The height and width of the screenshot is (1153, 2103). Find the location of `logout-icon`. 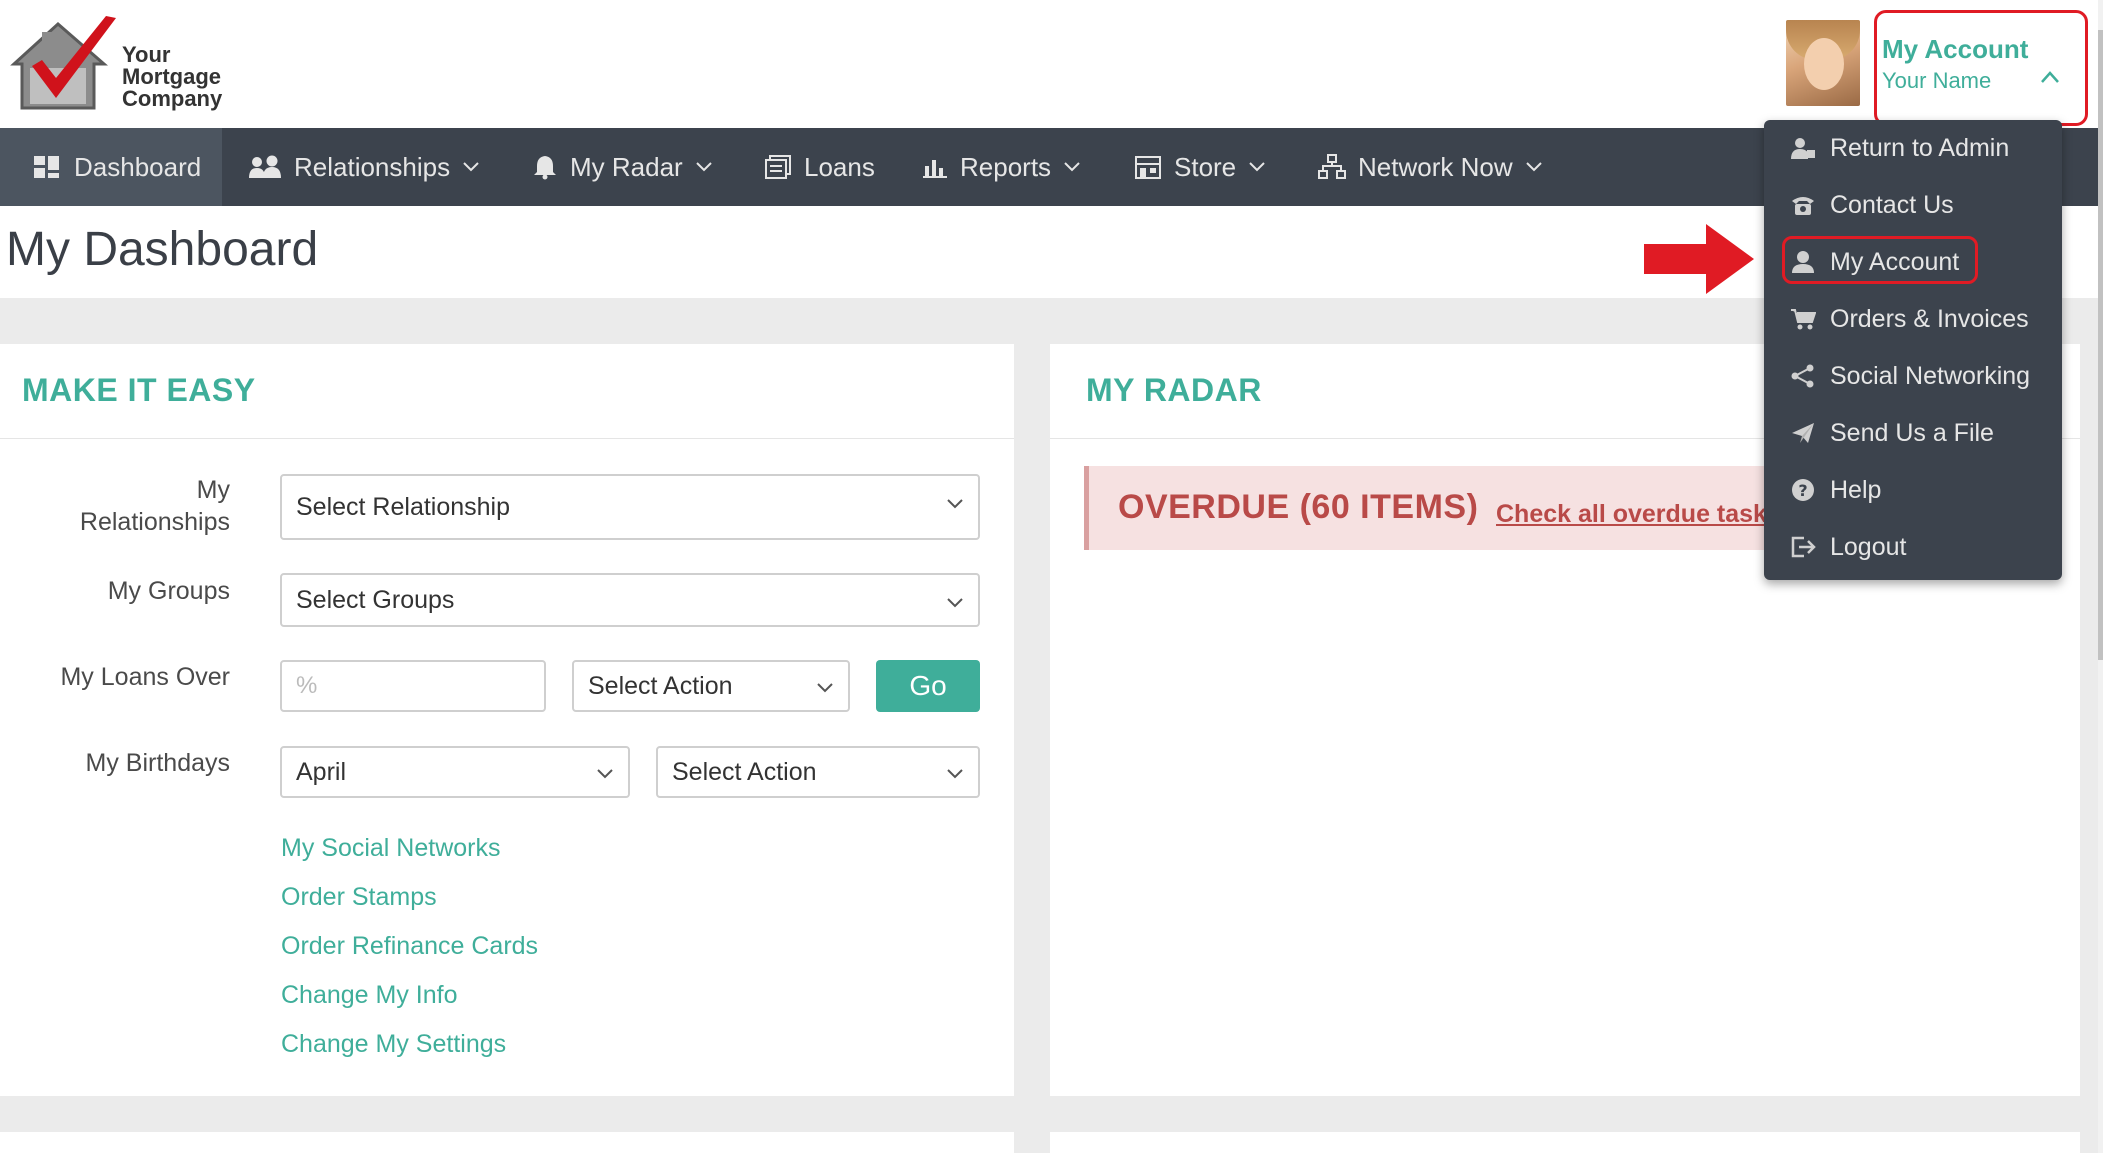

logout-icon is located at coordinates (1803, 547).